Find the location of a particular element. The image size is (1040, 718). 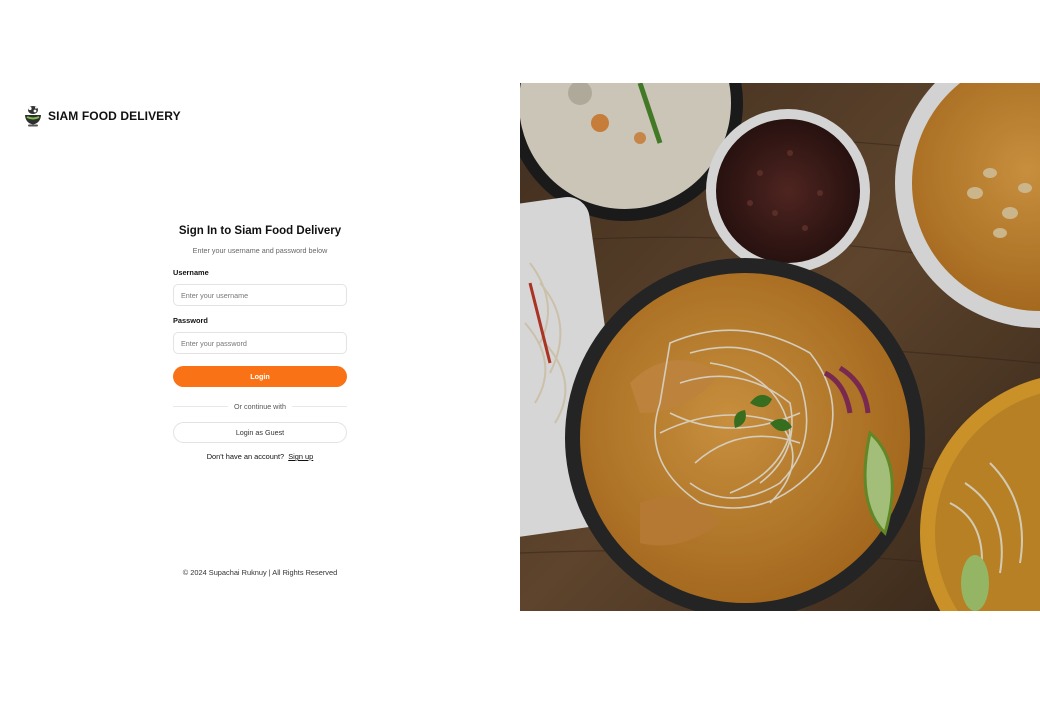

divider-text: Or continue with is located at coordinates (260, 406).